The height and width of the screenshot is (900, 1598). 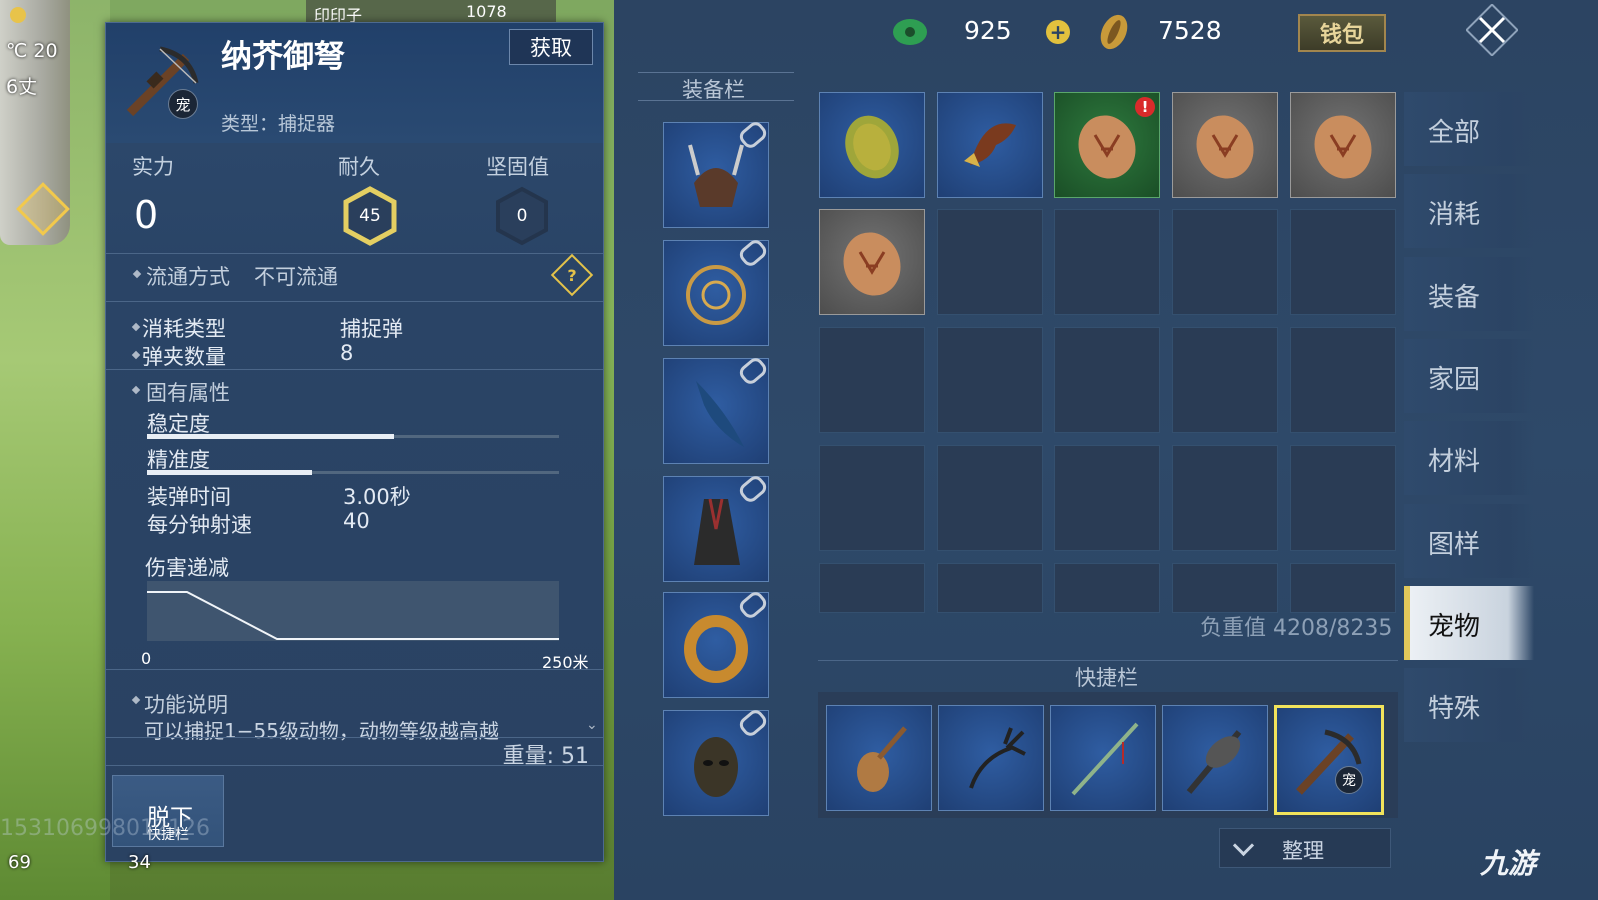 What do you see at coordinates (1342, 33) in the screenshot?
I see `wallet-button: 钱包` at bounding box center [1342, 33].